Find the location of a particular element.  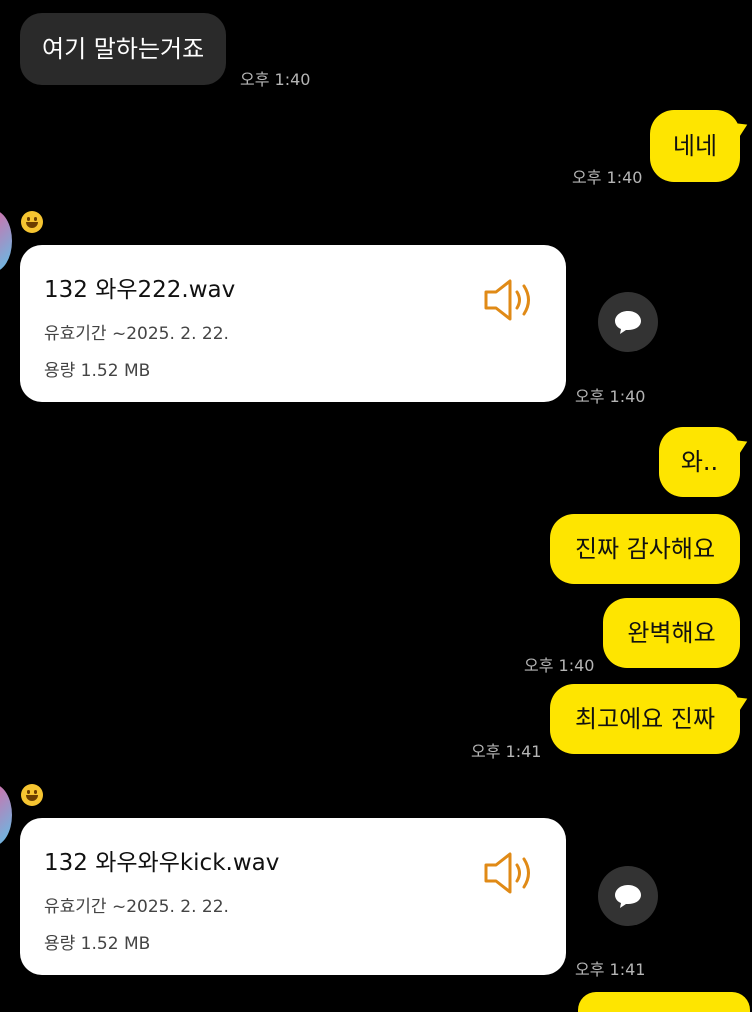

outgoing-message: 진짜 감사해요 is located at coordinates (645, 549).